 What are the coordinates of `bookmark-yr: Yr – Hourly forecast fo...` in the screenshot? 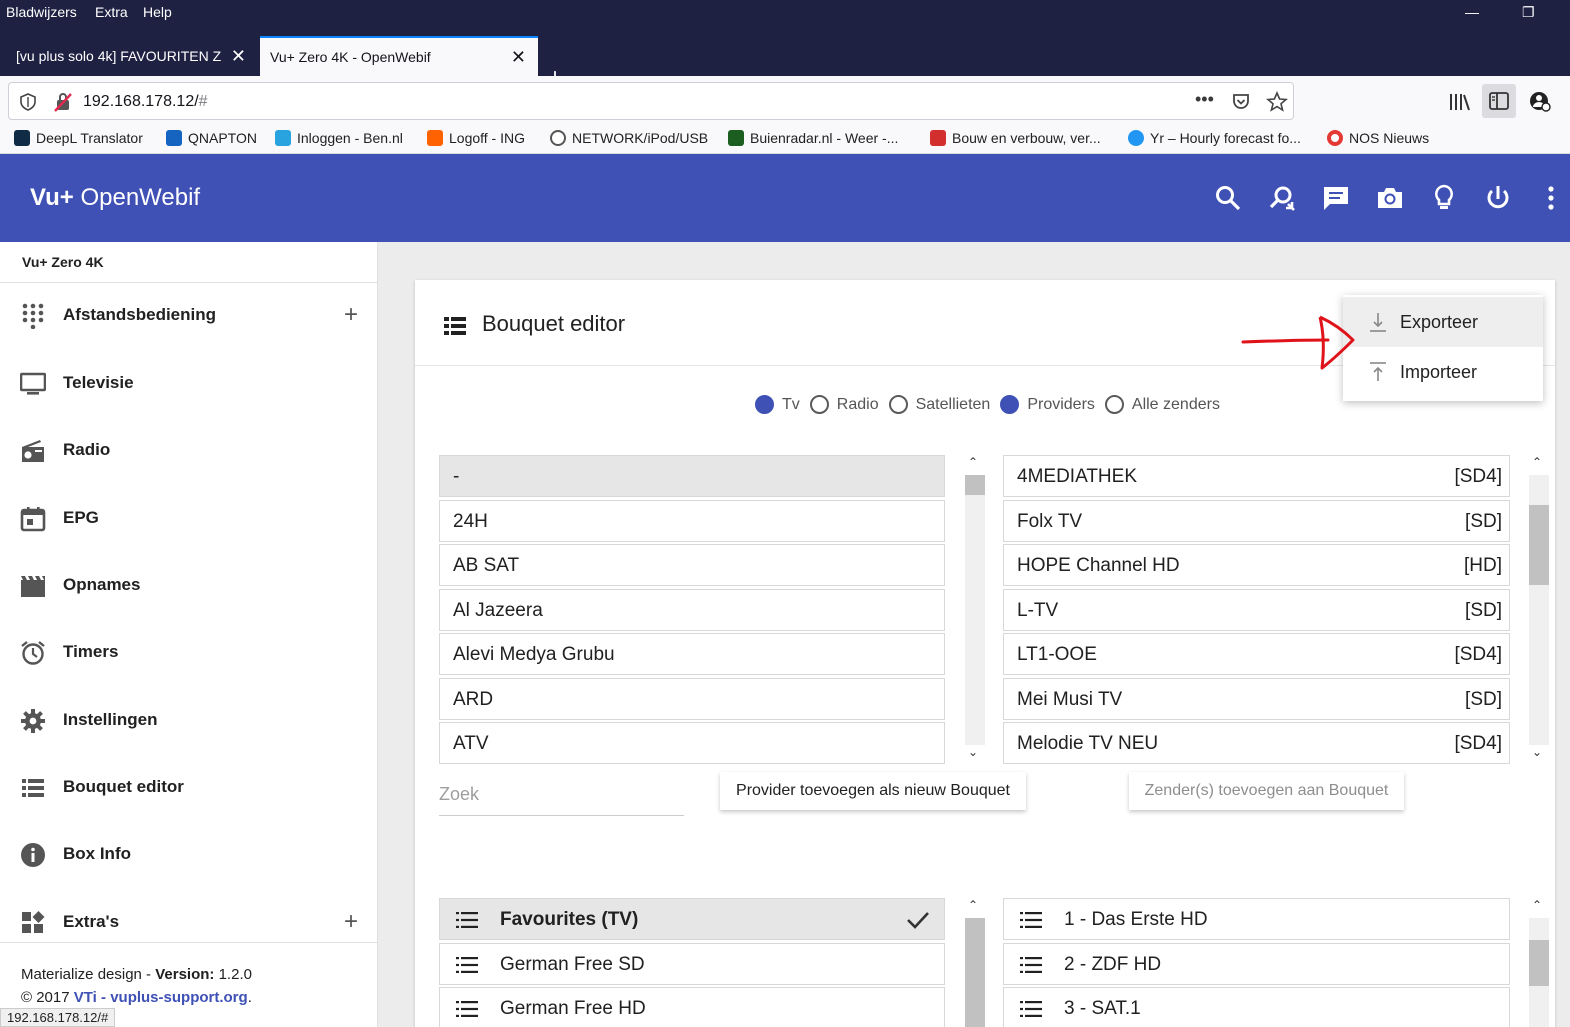 It's located at (1214, 138).